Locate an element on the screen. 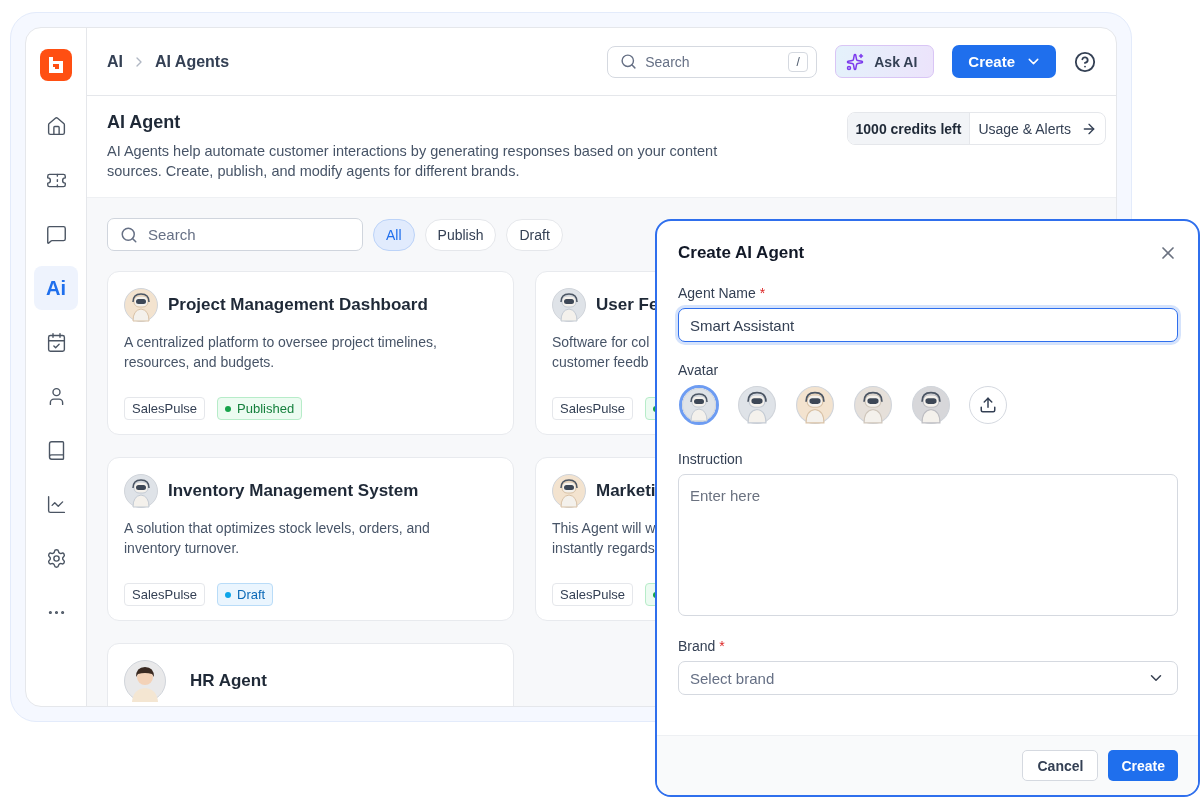 The width and height of the screenshot is (1201, 800). status-badge: Published is located at coordinates (260, 408).